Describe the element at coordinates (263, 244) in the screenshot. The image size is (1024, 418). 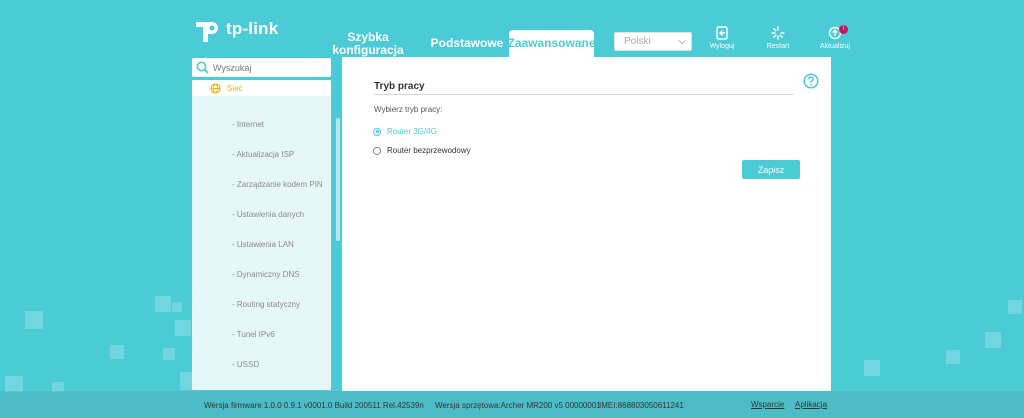
I see `sidebar-item-lan-settings: - Ustawienia LAN` at that location.